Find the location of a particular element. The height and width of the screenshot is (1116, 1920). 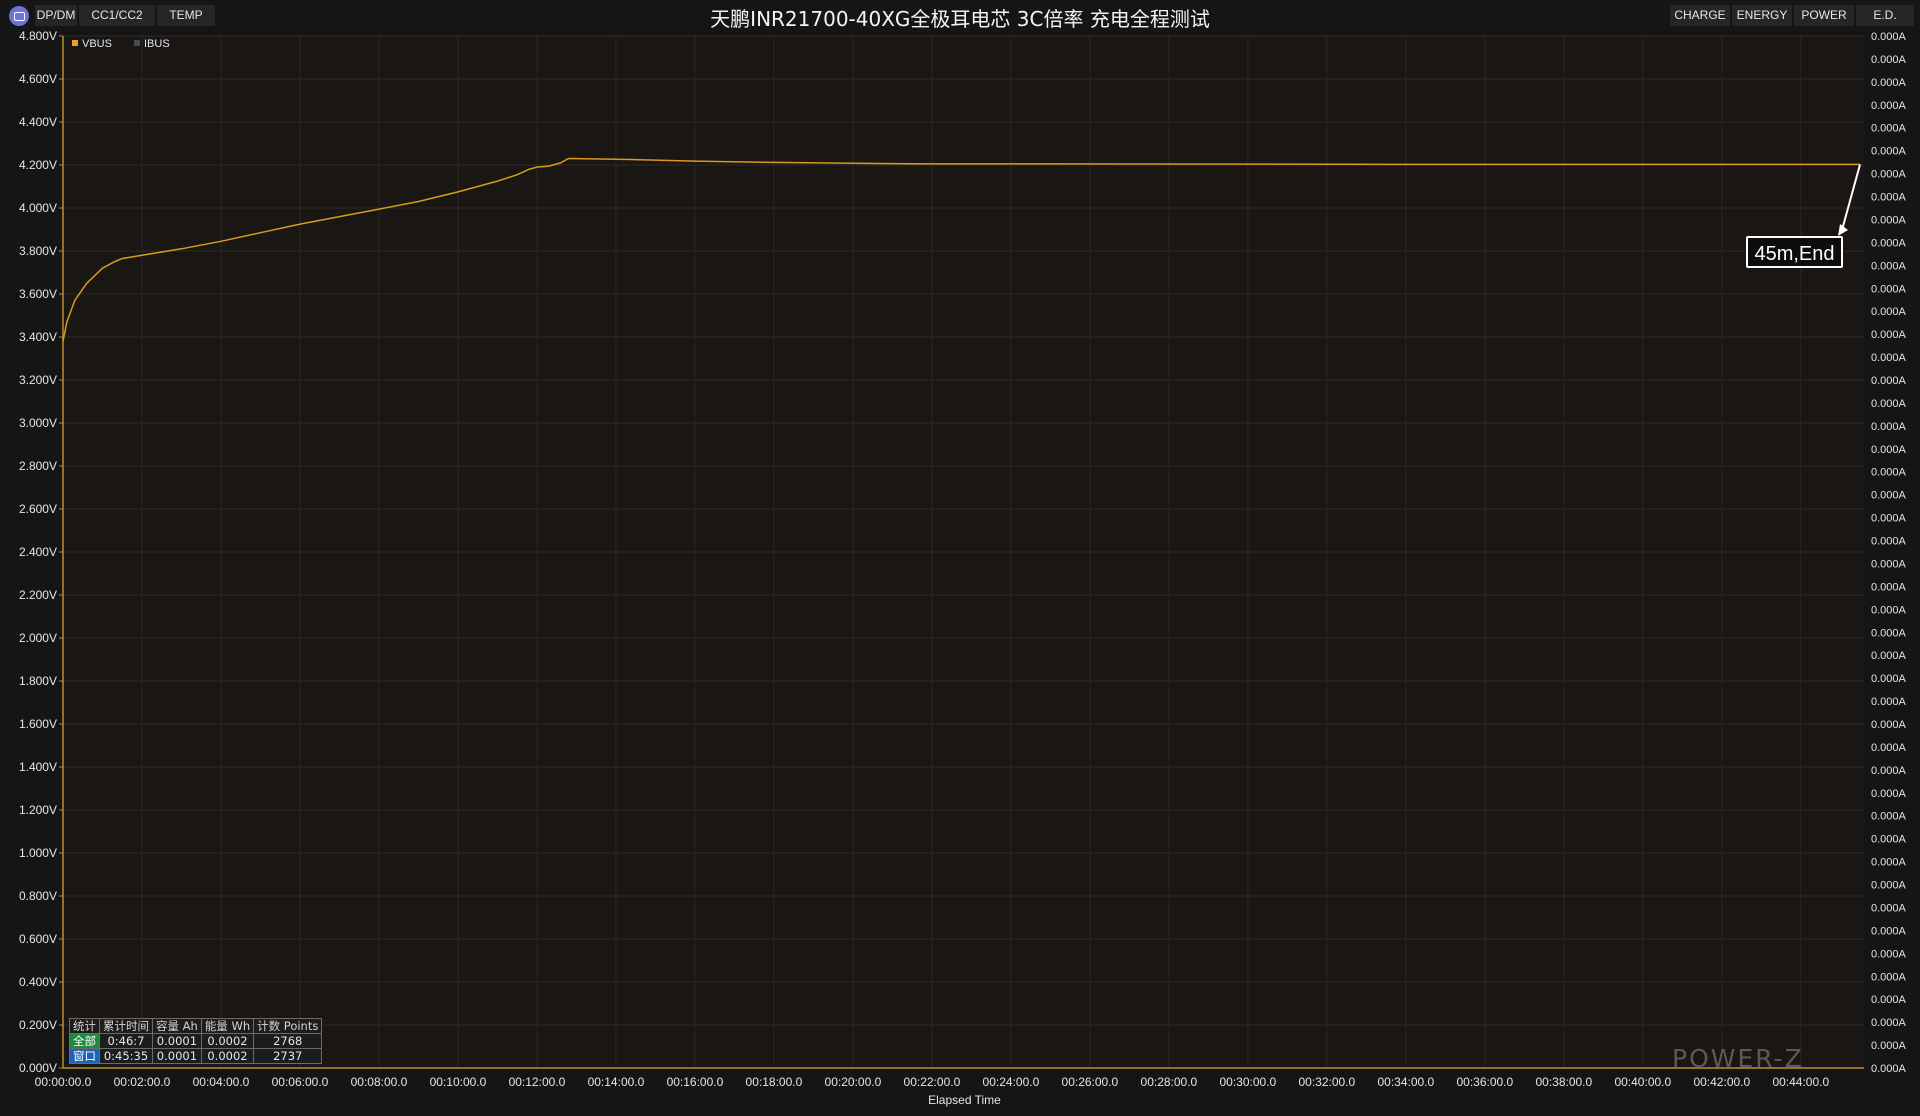

y-tick-label: 2.800V is located at coordinates (38, 466).